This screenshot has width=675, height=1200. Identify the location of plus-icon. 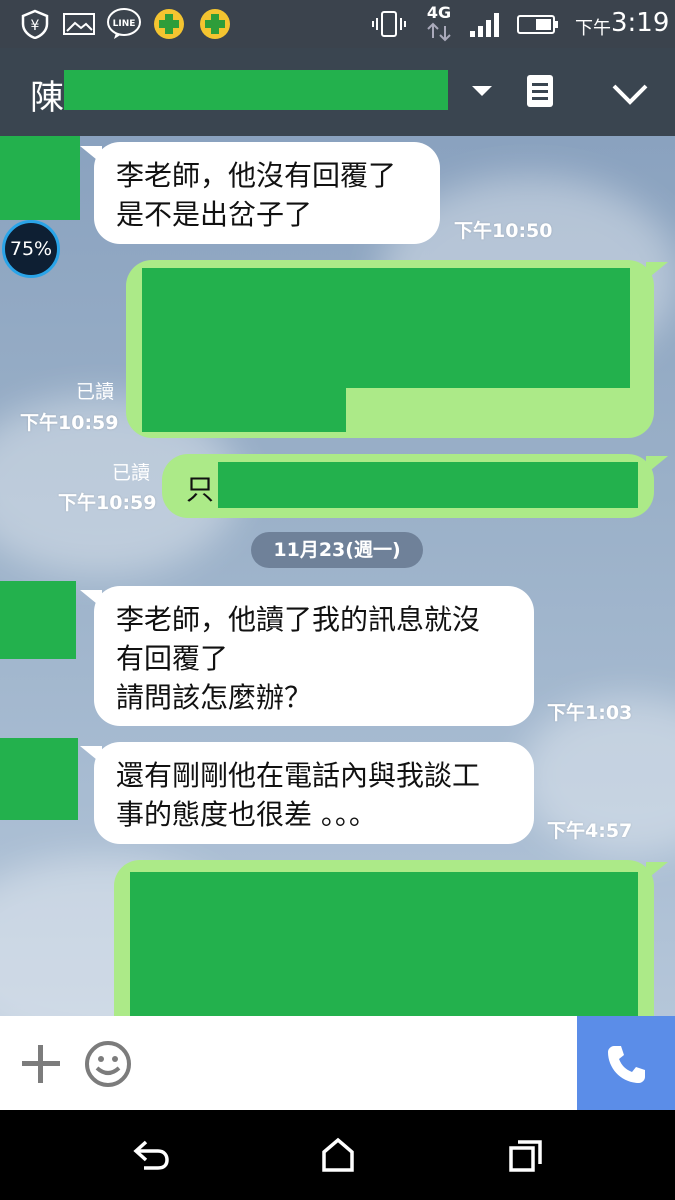
(41, 1064).